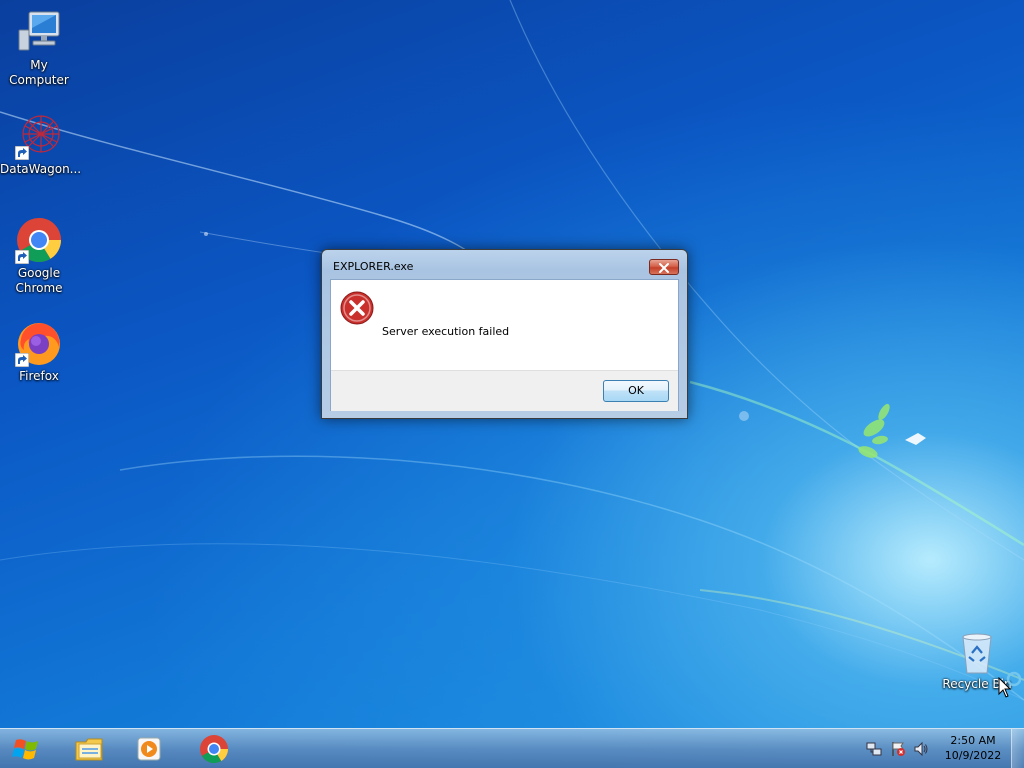 The image size is (1024, 768). I want to click on speaker-icon, so click(921, 749).